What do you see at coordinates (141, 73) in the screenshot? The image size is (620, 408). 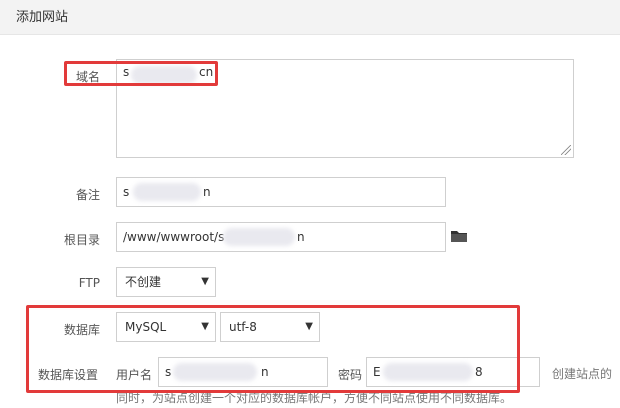 I see `domain-highlight-box` at bounding box center [141, 73].